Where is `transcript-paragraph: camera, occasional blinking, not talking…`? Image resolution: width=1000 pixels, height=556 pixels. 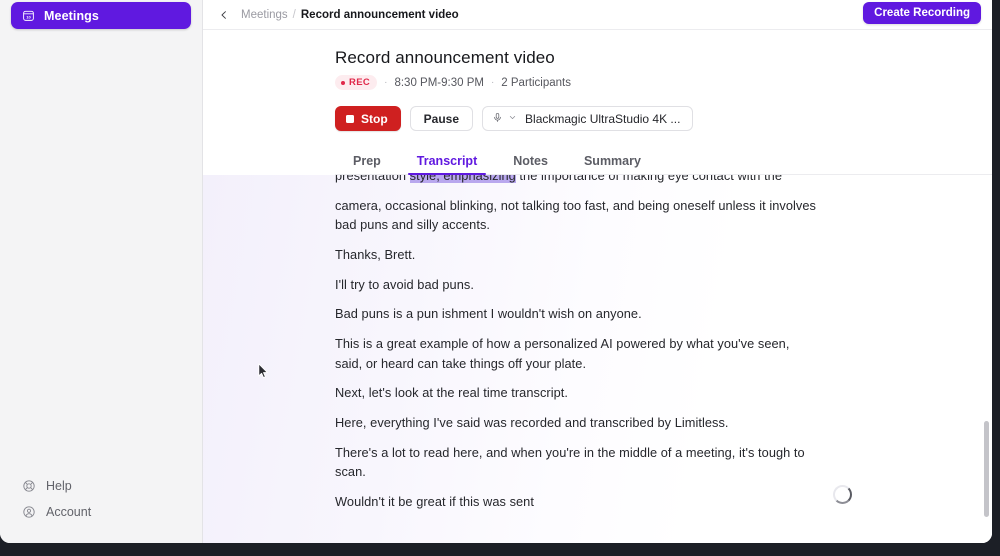
transcript-paragraph: camera, occasional blinking, not talking… is located at coordinates (575, 215).